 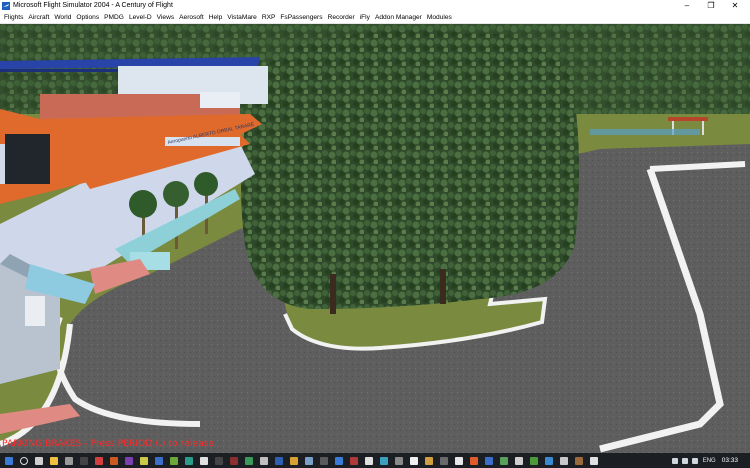 I want to click on volume-icon, so click(x=694, y=460).